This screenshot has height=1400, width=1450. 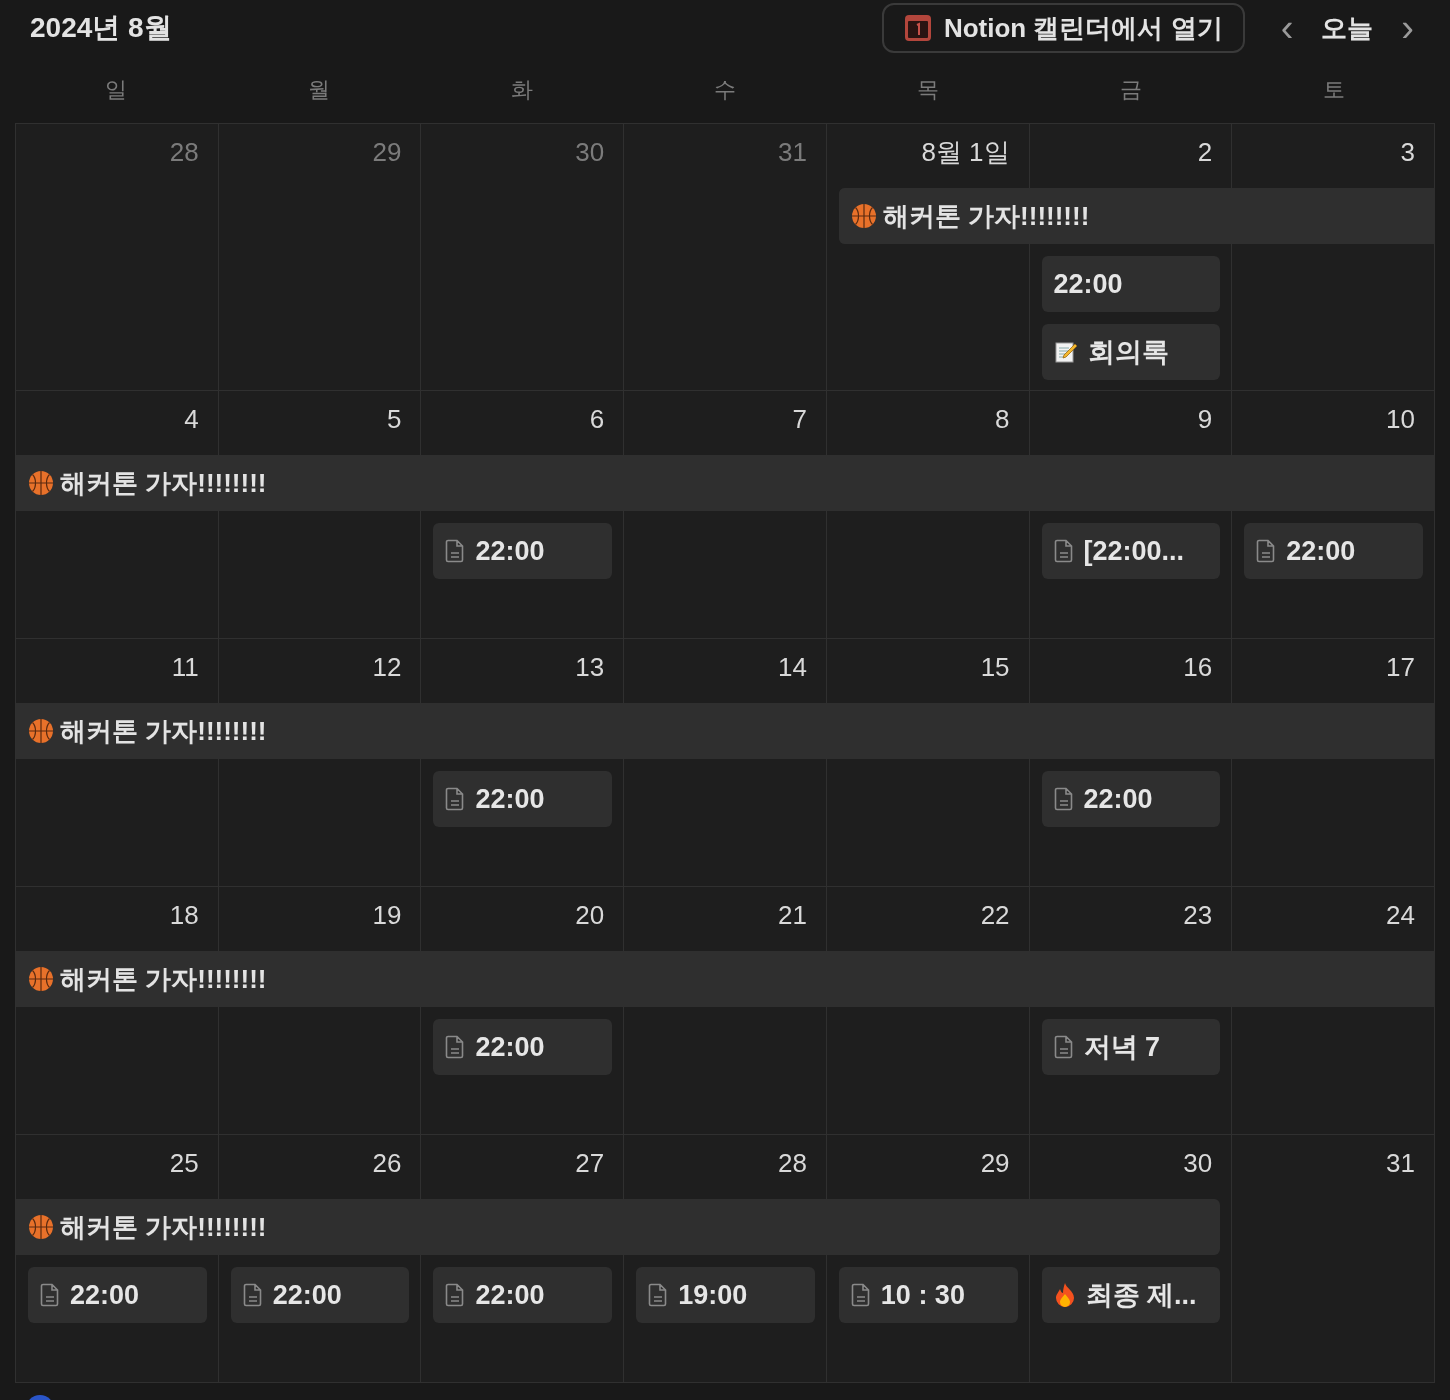 What do you see at coordinates (1002, 419) in the screenshot?
I see `date-label: 8` at bounding box center [1002, 419].